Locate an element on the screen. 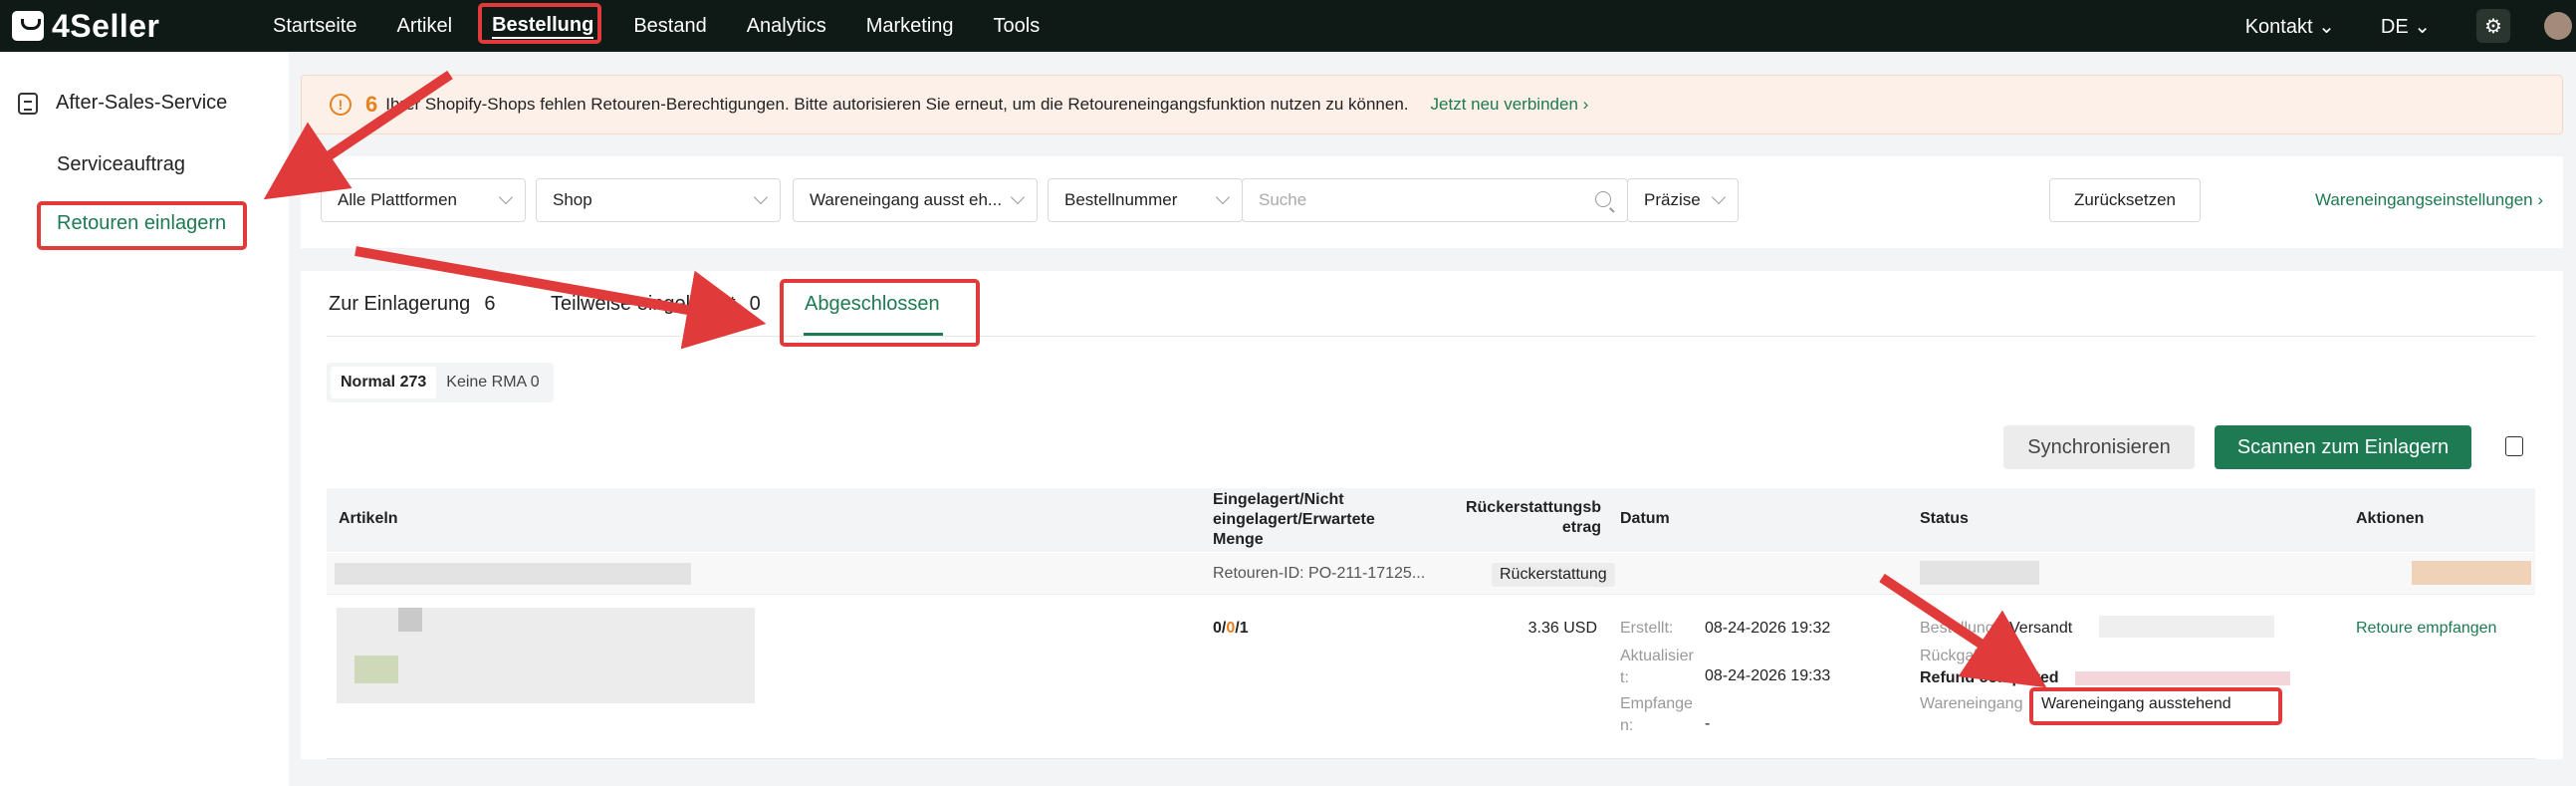 The image size is (2576, 786). segment-keine-rma: Keine RMA 0 is located at coordinates (492, 382).